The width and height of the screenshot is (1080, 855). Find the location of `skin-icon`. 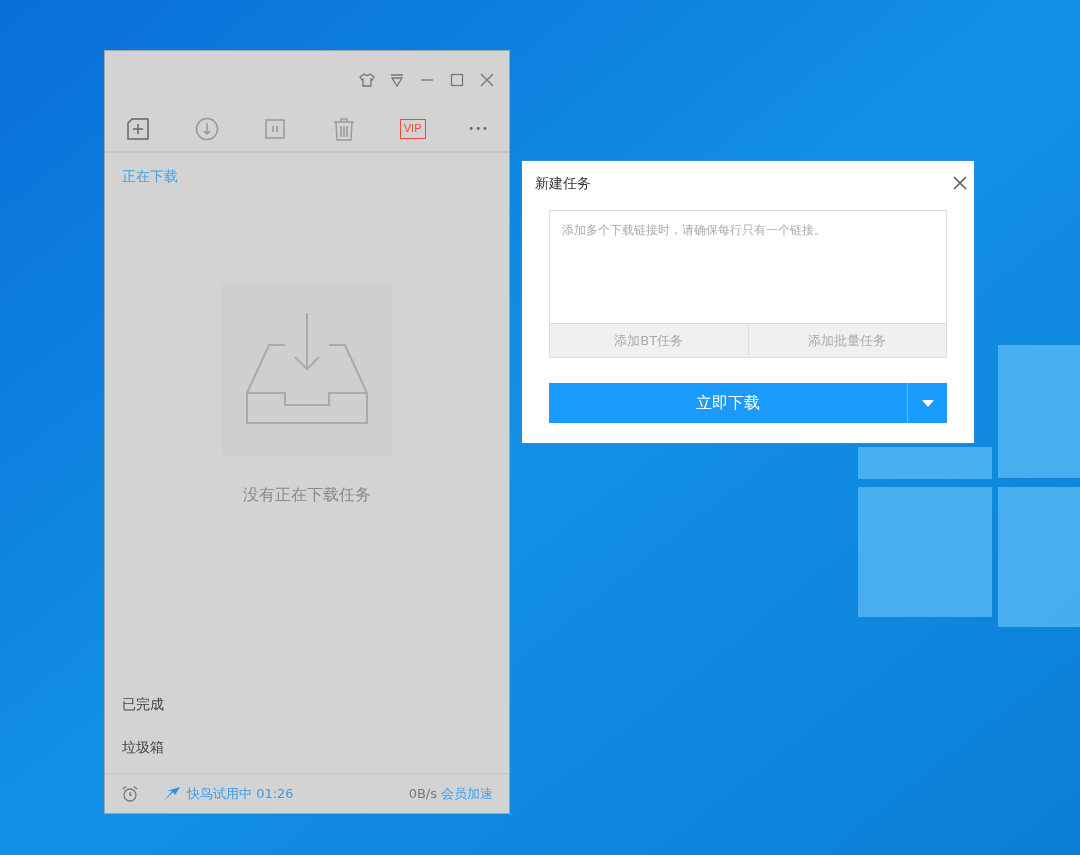

skin-icon is located at coordinates (367, 79).